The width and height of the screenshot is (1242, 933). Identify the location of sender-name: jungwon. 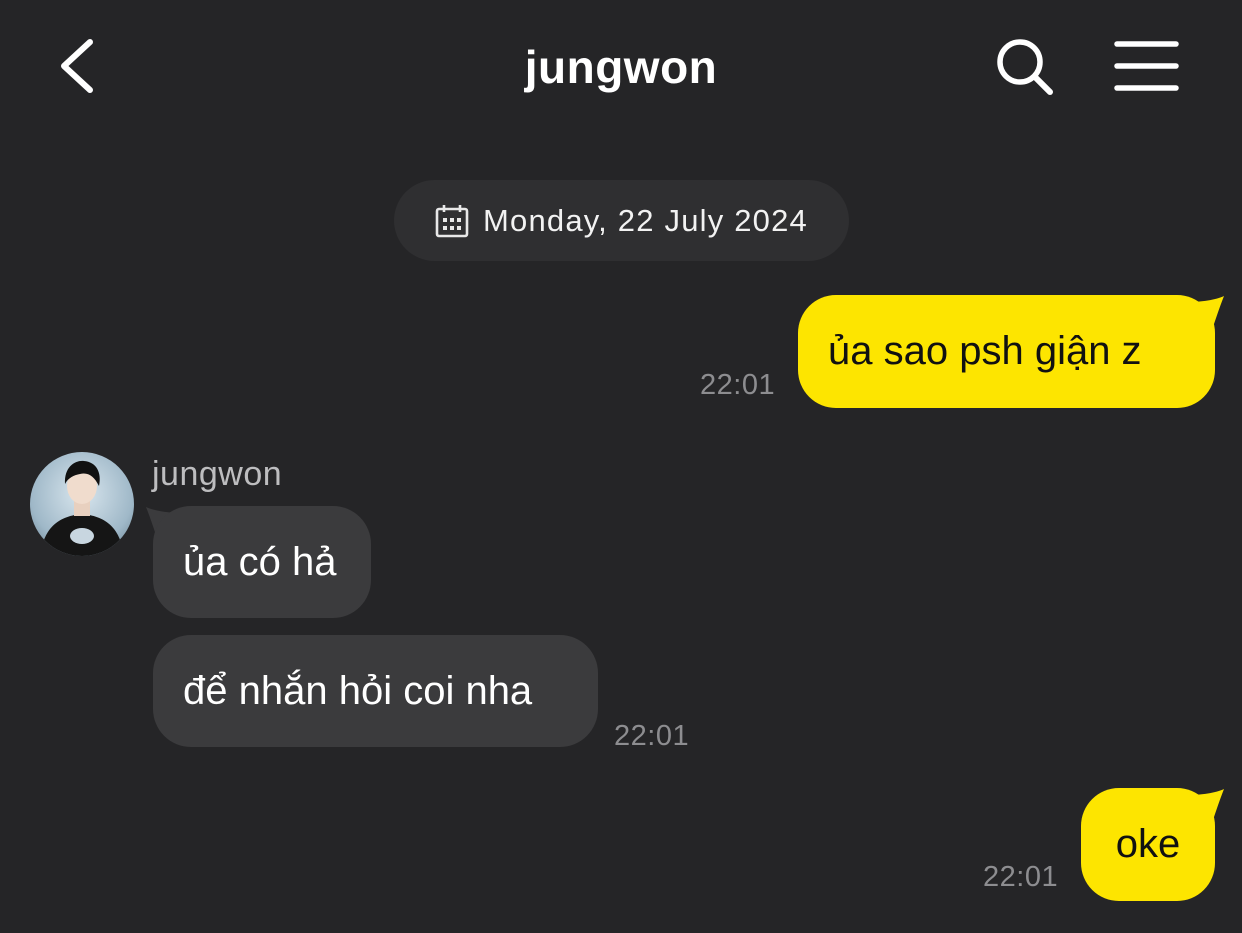
(217, 474).